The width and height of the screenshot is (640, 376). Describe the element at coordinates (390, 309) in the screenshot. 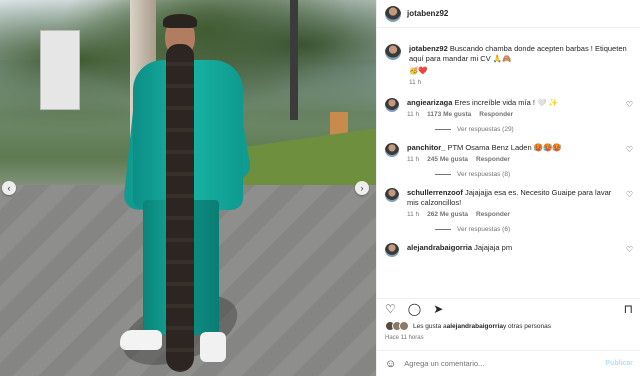

I see `like-heart-icon: ♡` at that location.